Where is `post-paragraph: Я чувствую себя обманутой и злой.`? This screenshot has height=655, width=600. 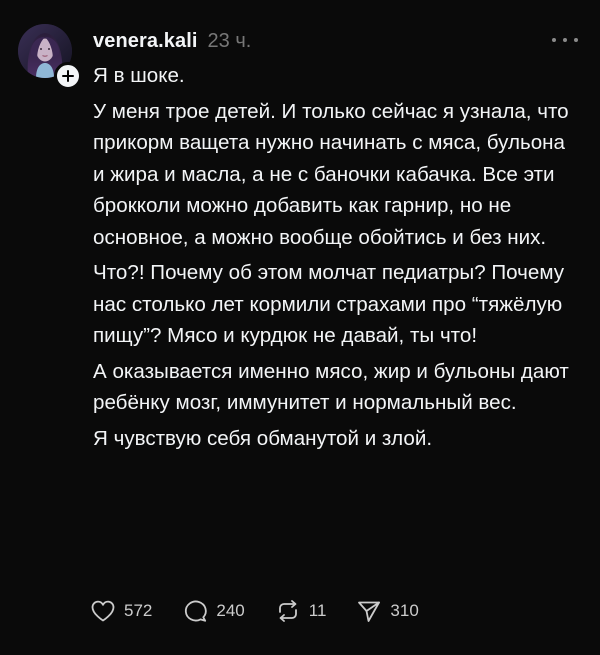
post-paragraph: Я чувствую себя обманутой и злой. is located at coordinates (263, 438).